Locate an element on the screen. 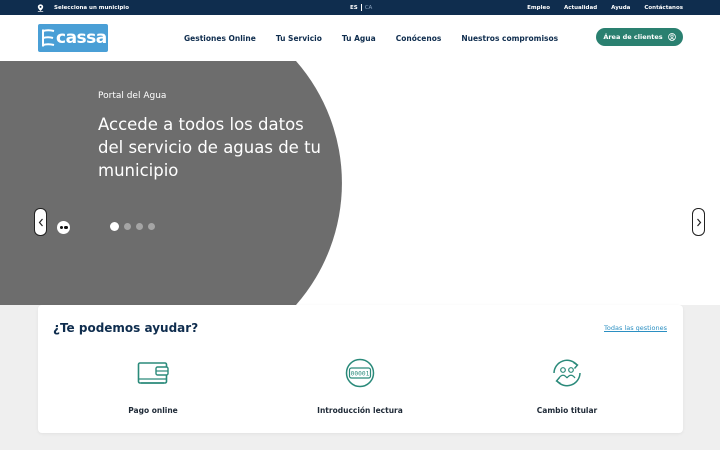 Image resolution: width=720 pixels, height=450 pixels. pause-icon is located at coordinates (61, 227).